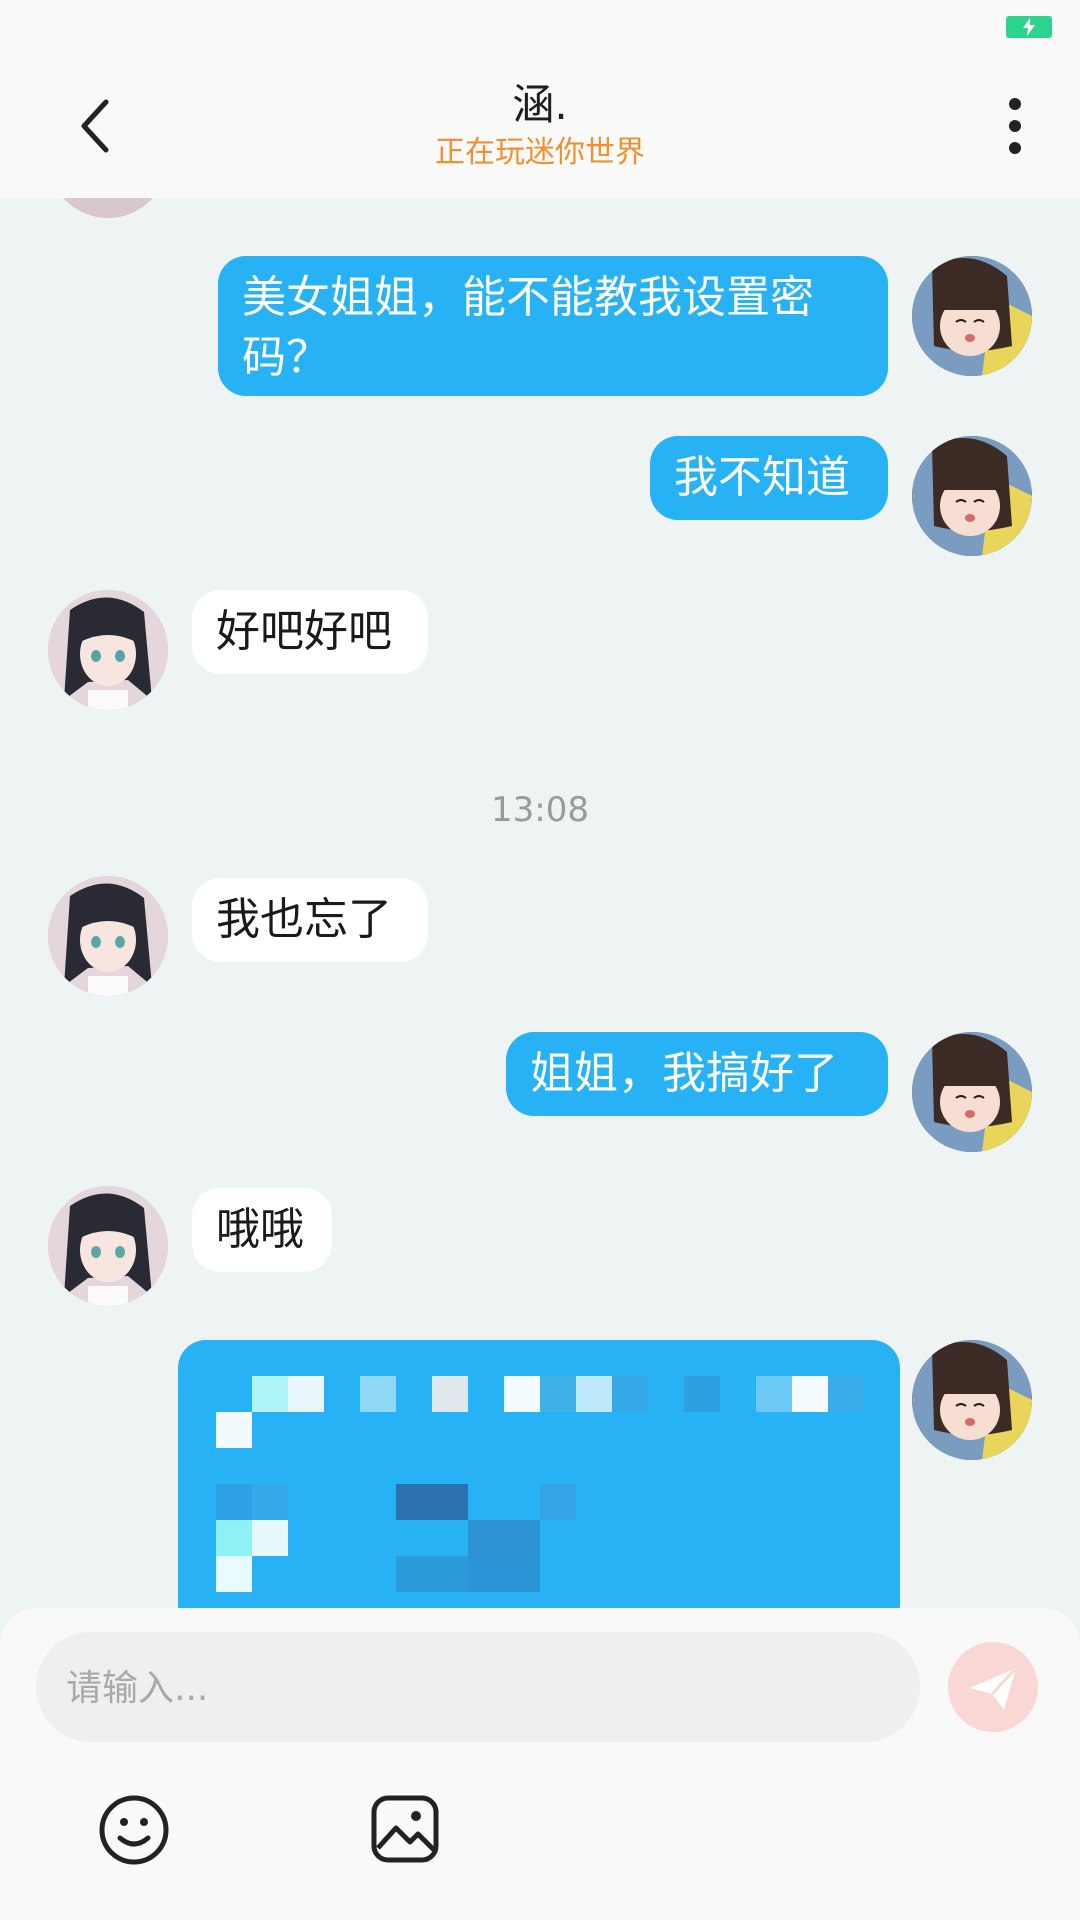 The image size is (1080, 1920). I want to click on smiley-icon, so click(134, 1830).